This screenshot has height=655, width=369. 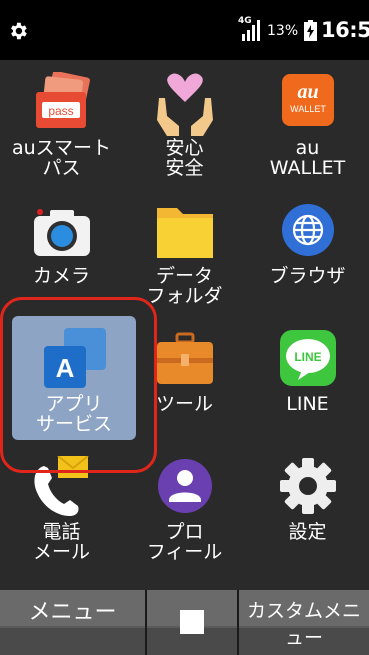 I want to click on custom-menu-softkey: カスタムメニュー, so click(x=304, y=622).